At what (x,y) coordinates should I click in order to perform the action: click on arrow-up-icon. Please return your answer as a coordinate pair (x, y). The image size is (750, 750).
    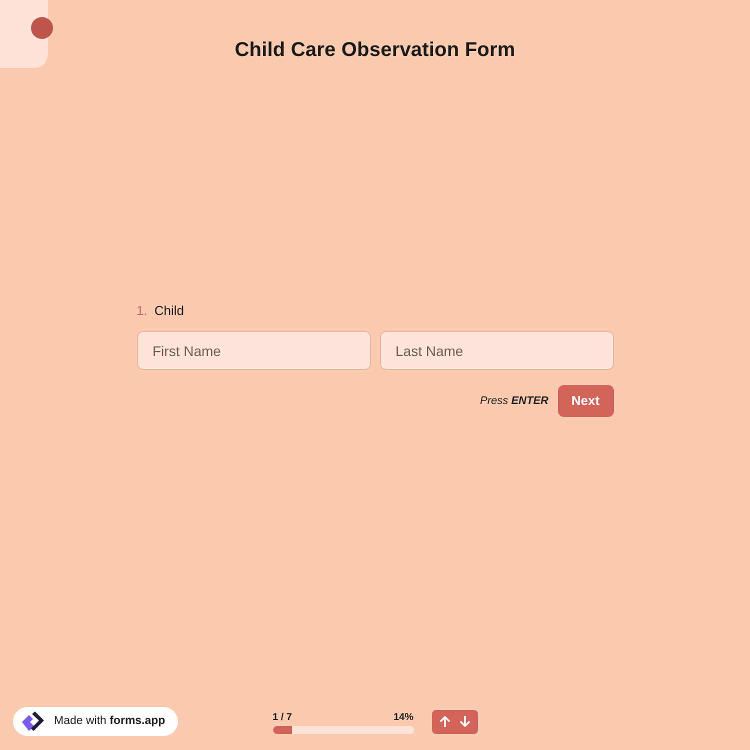
    Looking at the image, I should click on (445, 721).